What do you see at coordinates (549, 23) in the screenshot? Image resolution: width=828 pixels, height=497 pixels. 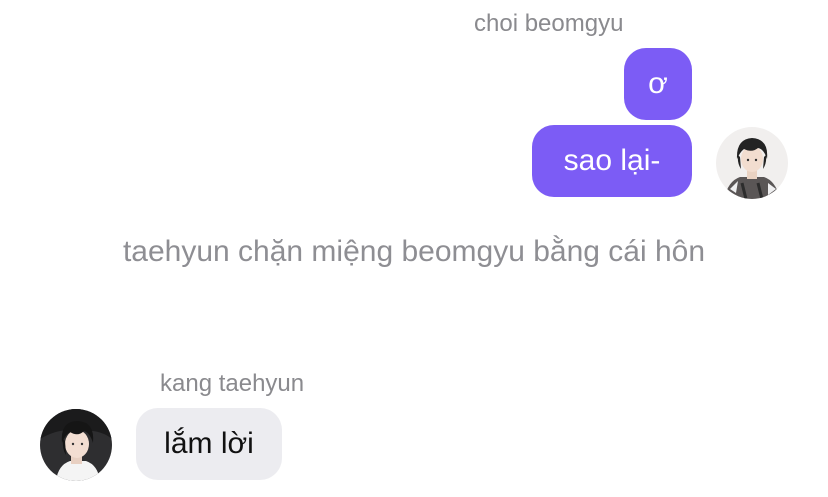 I see `outgoing-sender-name: choi beomgyu` at bounding box center [549, 23].